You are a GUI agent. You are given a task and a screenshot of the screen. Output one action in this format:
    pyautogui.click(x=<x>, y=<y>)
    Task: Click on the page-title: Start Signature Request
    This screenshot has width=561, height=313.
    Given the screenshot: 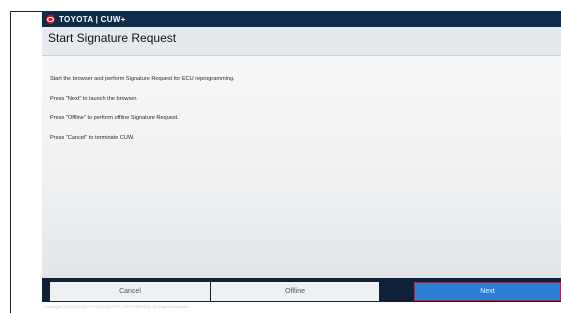 What is the action you would take?
    pyautogui.click(x=112, y=38)
    